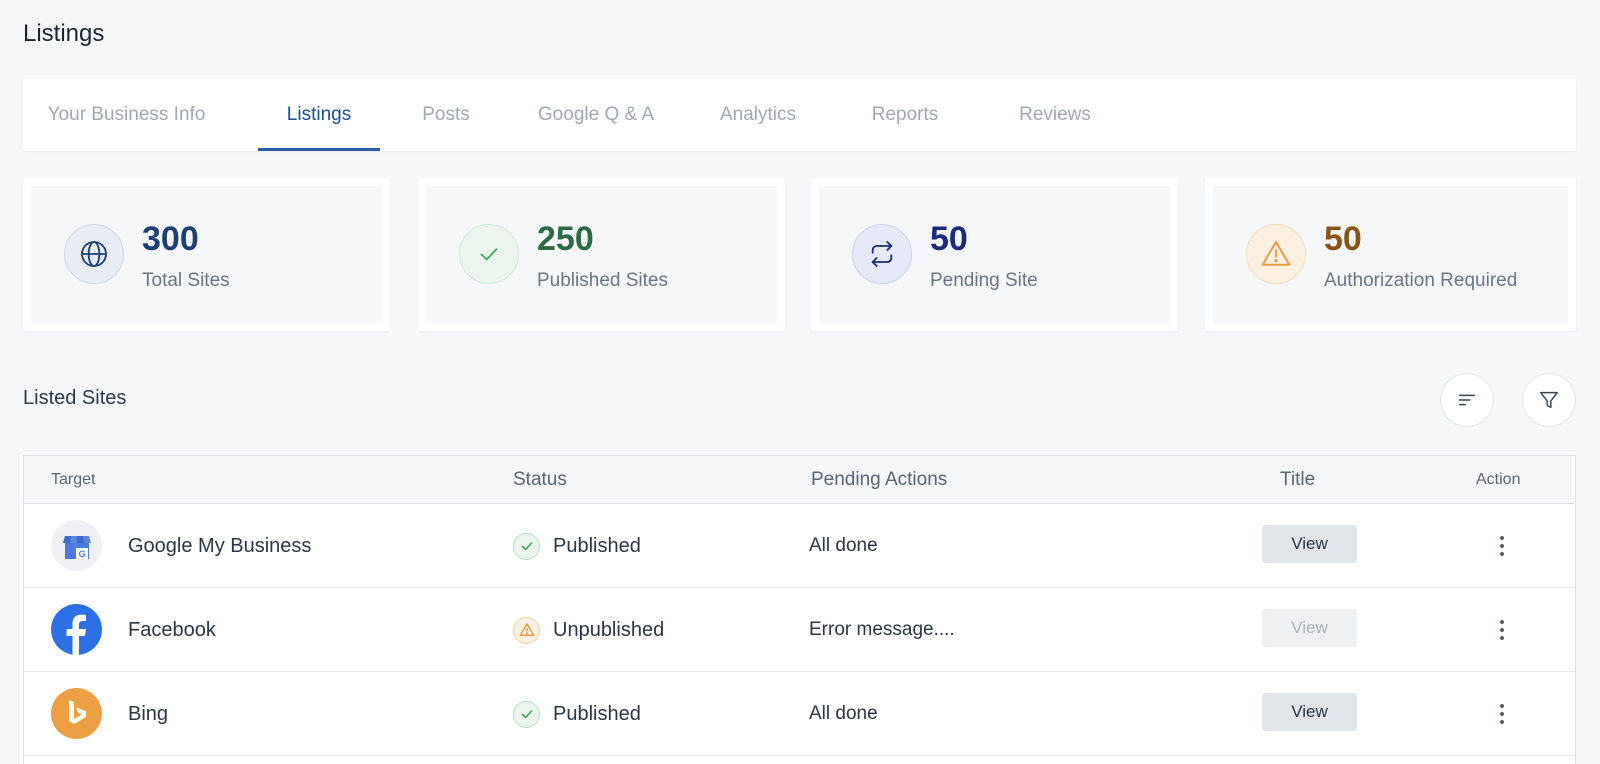  What do you see at coordinates (1276, 254) in the screenshot?
I see `warning-icon` at bounding box center [1276, 254].